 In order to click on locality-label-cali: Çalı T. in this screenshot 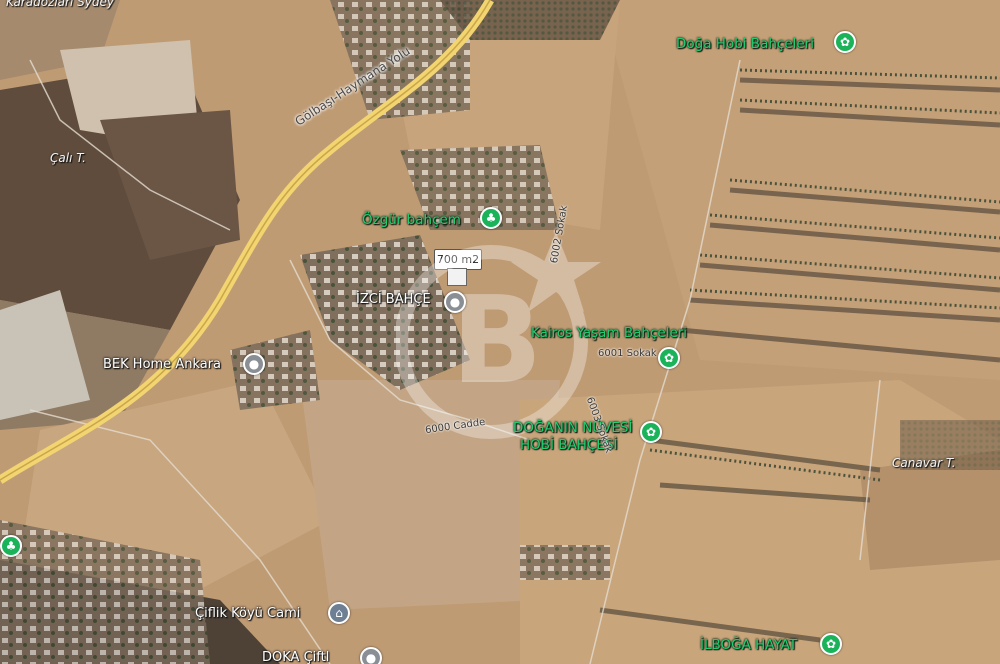, I will do `click(68, 158)`.